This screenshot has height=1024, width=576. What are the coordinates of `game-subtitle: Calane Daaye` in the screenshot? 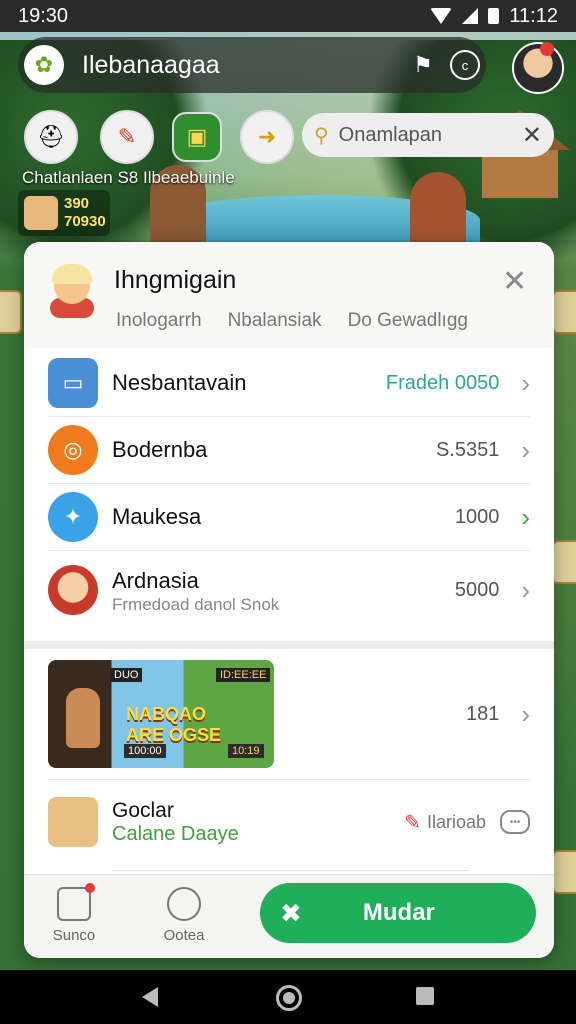 It's located at (175, 833).